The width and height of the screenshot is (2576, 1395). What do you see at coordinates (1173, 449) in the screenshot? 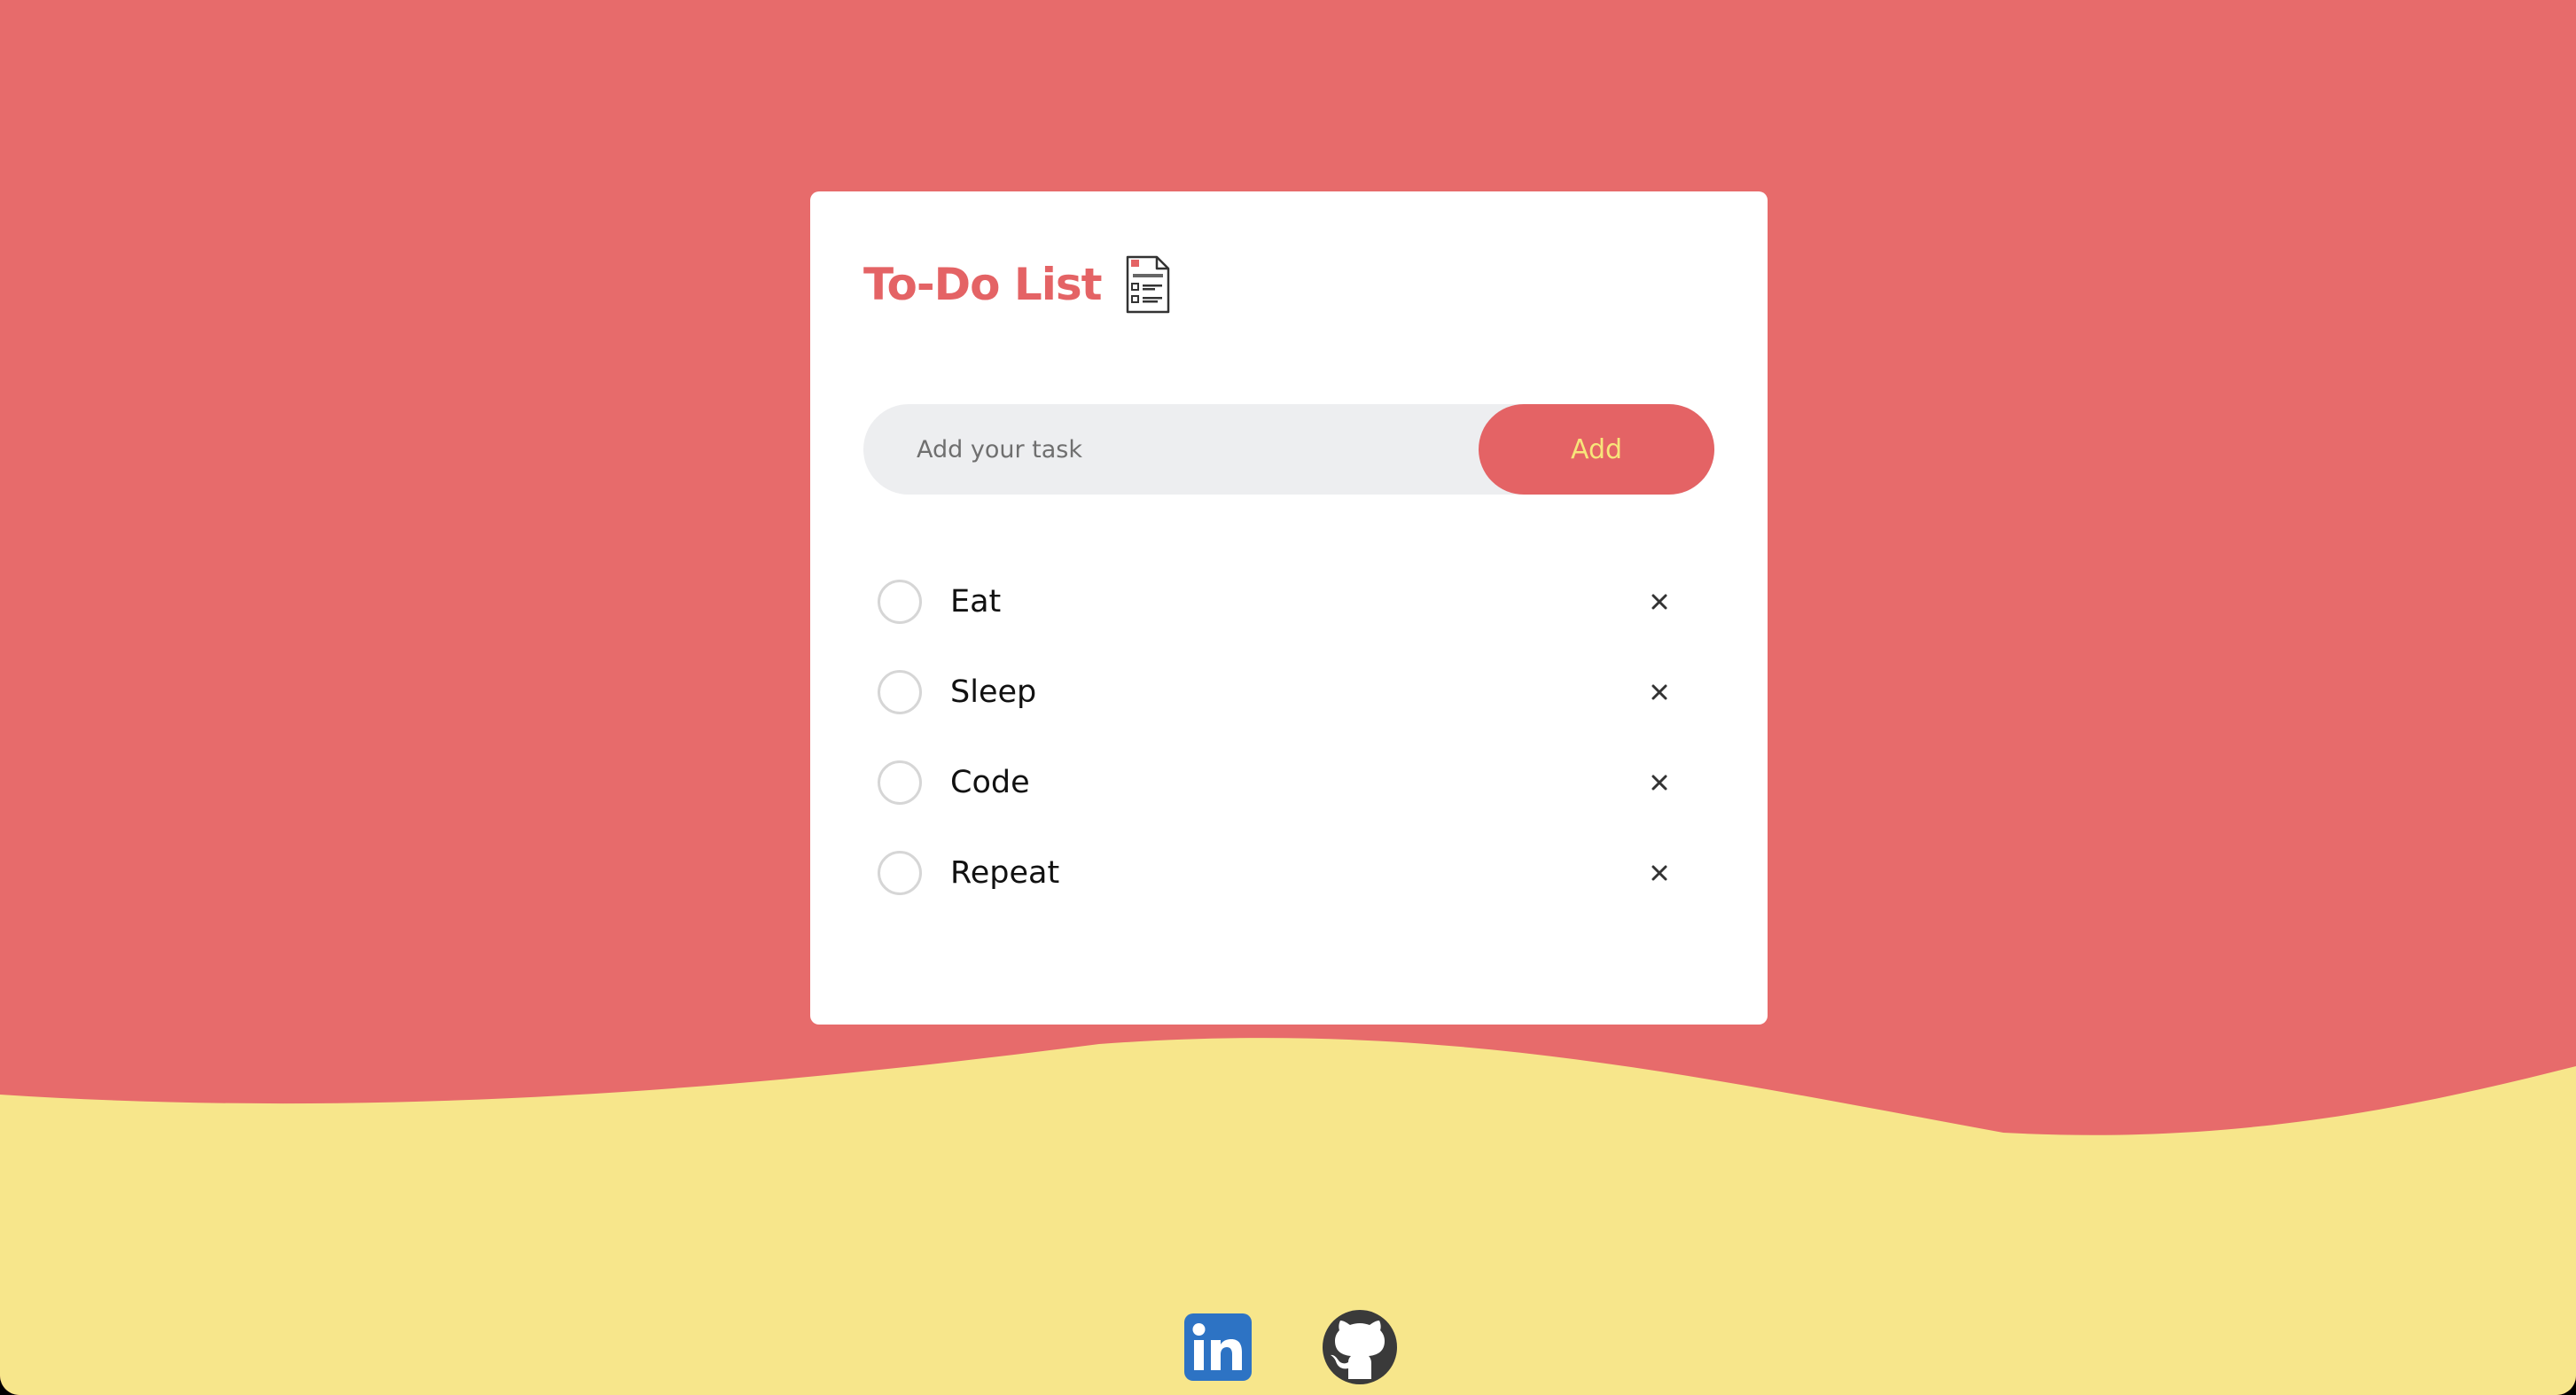
I see `task-input` at bounding box center [1173, 449].